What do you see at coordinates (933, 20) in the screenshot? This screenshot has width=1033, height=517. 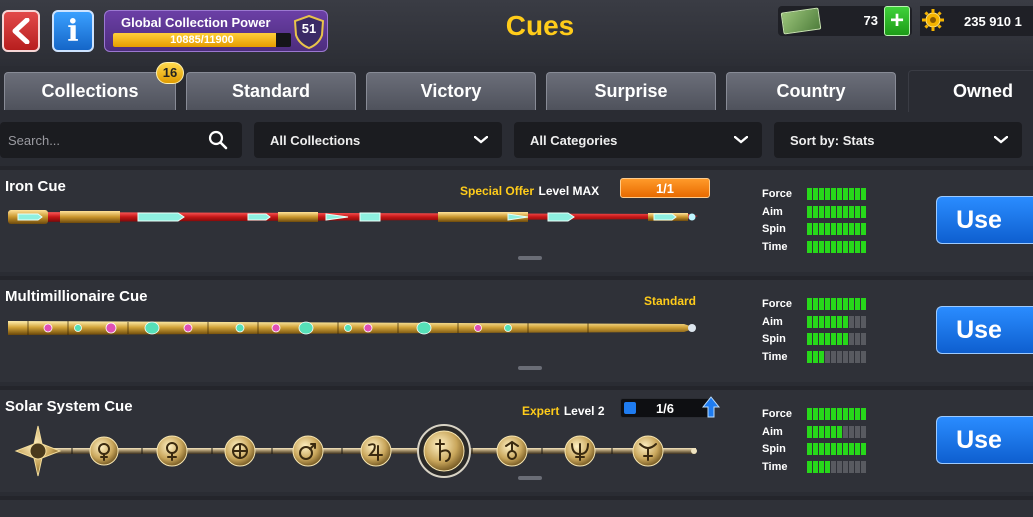 I see `coin-gear-icon` at bounding box center [933, 20].